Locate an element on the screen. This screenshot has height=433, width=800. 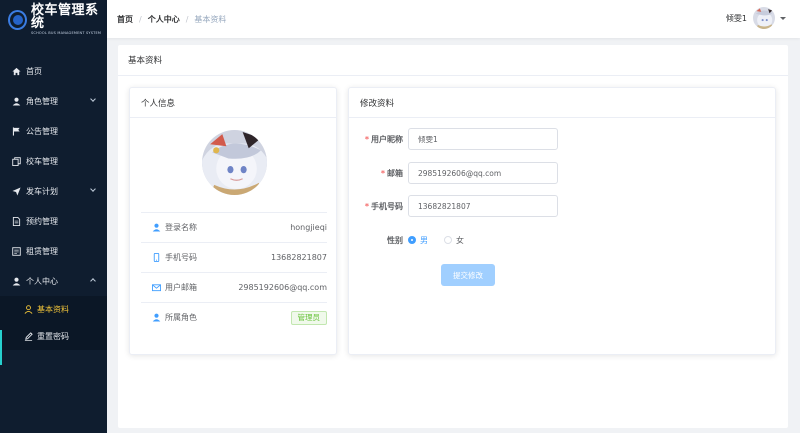
avatar is located at coordinates (764, 18).